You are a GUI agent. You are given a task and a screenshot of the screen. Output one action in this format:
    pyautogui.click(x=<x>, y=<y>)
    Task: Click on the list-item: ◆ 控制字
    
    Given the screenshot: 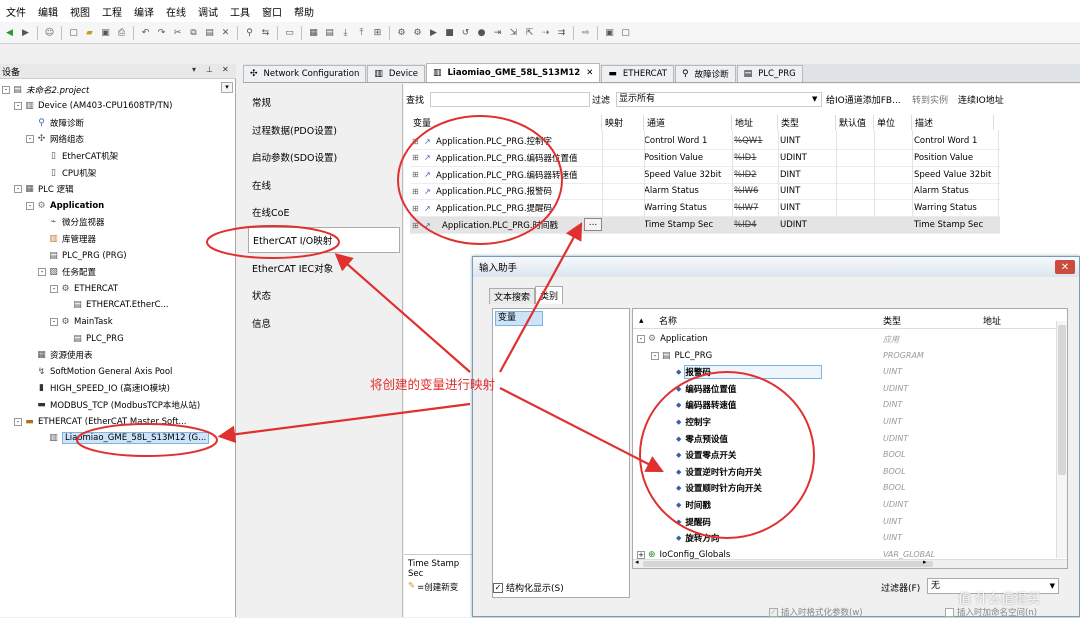 What is the action you would take?
    pyautogui.click(x=688, y=422)
    